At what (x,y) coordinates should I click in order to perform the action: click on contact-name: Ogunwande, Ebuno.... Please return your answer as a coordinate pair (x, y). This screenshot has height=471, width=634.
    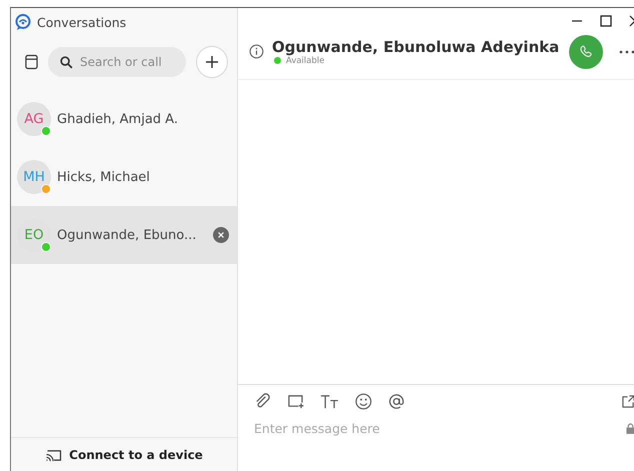
    Looking at the image, I should click on (127, 235).